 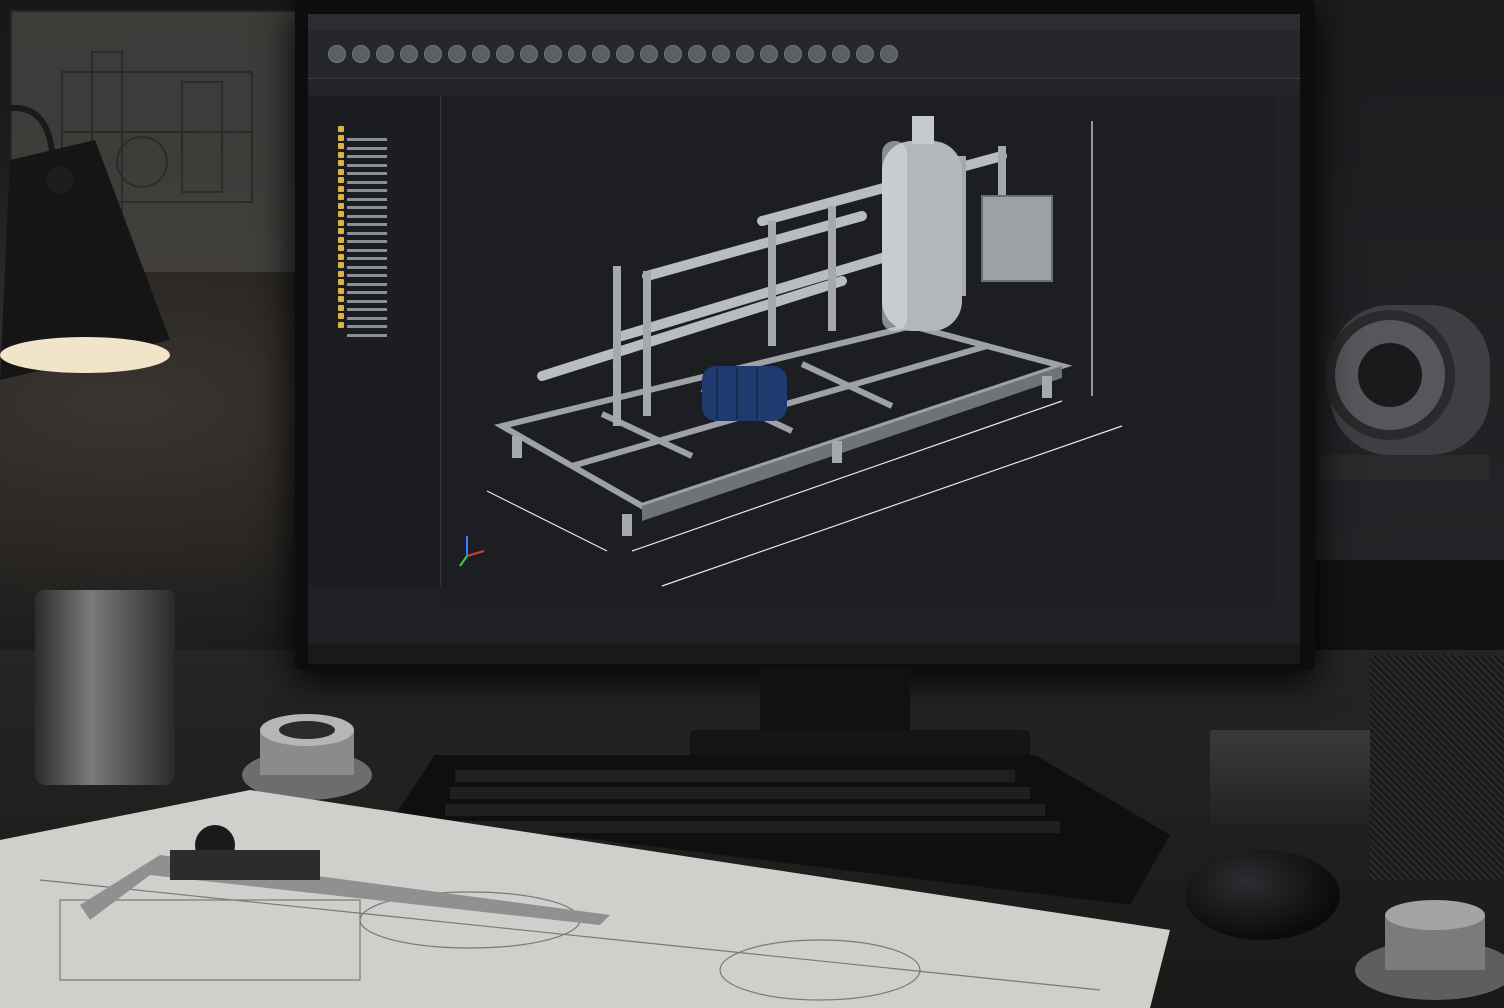 What do you see at coordinates (85, 242) in the screenshot?
I see `desk-lamp` at bounding box center [85, 242].